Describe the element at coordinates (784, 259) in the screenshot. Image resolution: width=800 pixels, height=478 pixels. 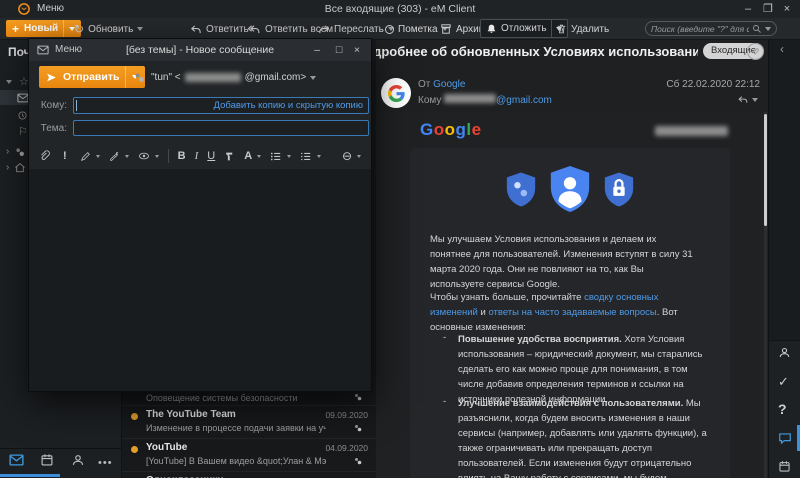
I see `right-sidebar: ‹ ✓ ?` at that location.